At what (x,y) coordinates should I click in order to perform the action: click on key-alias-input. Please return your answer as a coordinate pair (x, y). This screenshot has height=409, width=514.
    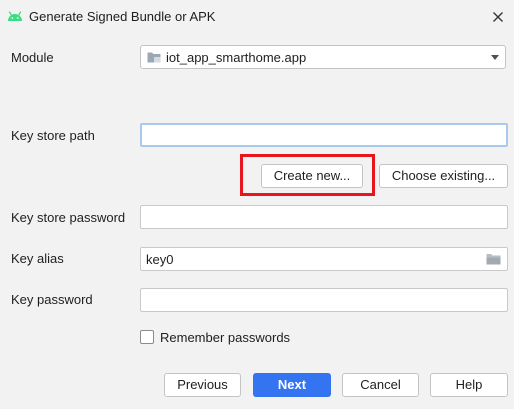
    Looking at the image, I should click on (306, 259).